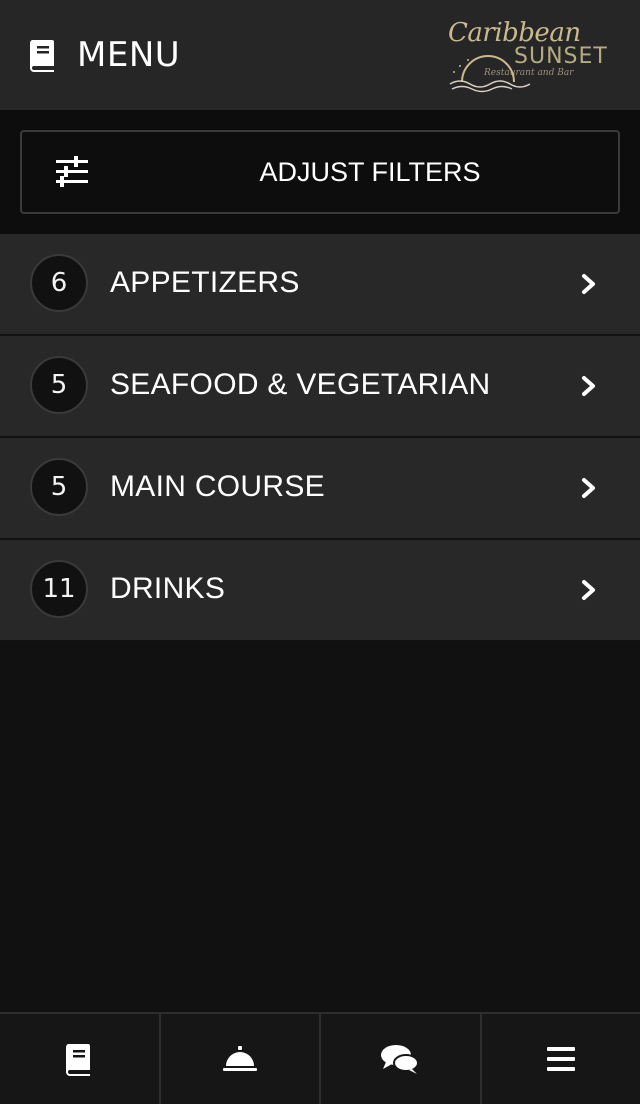 Image resolution: width=640 pixels, height=1104 pixels. What do you see at coordinates (530, 54) in the screenshot?
I see `restaurant-logo: Caribbean SUNSET Restaurant and Bar` at bounding box center [530, 54].